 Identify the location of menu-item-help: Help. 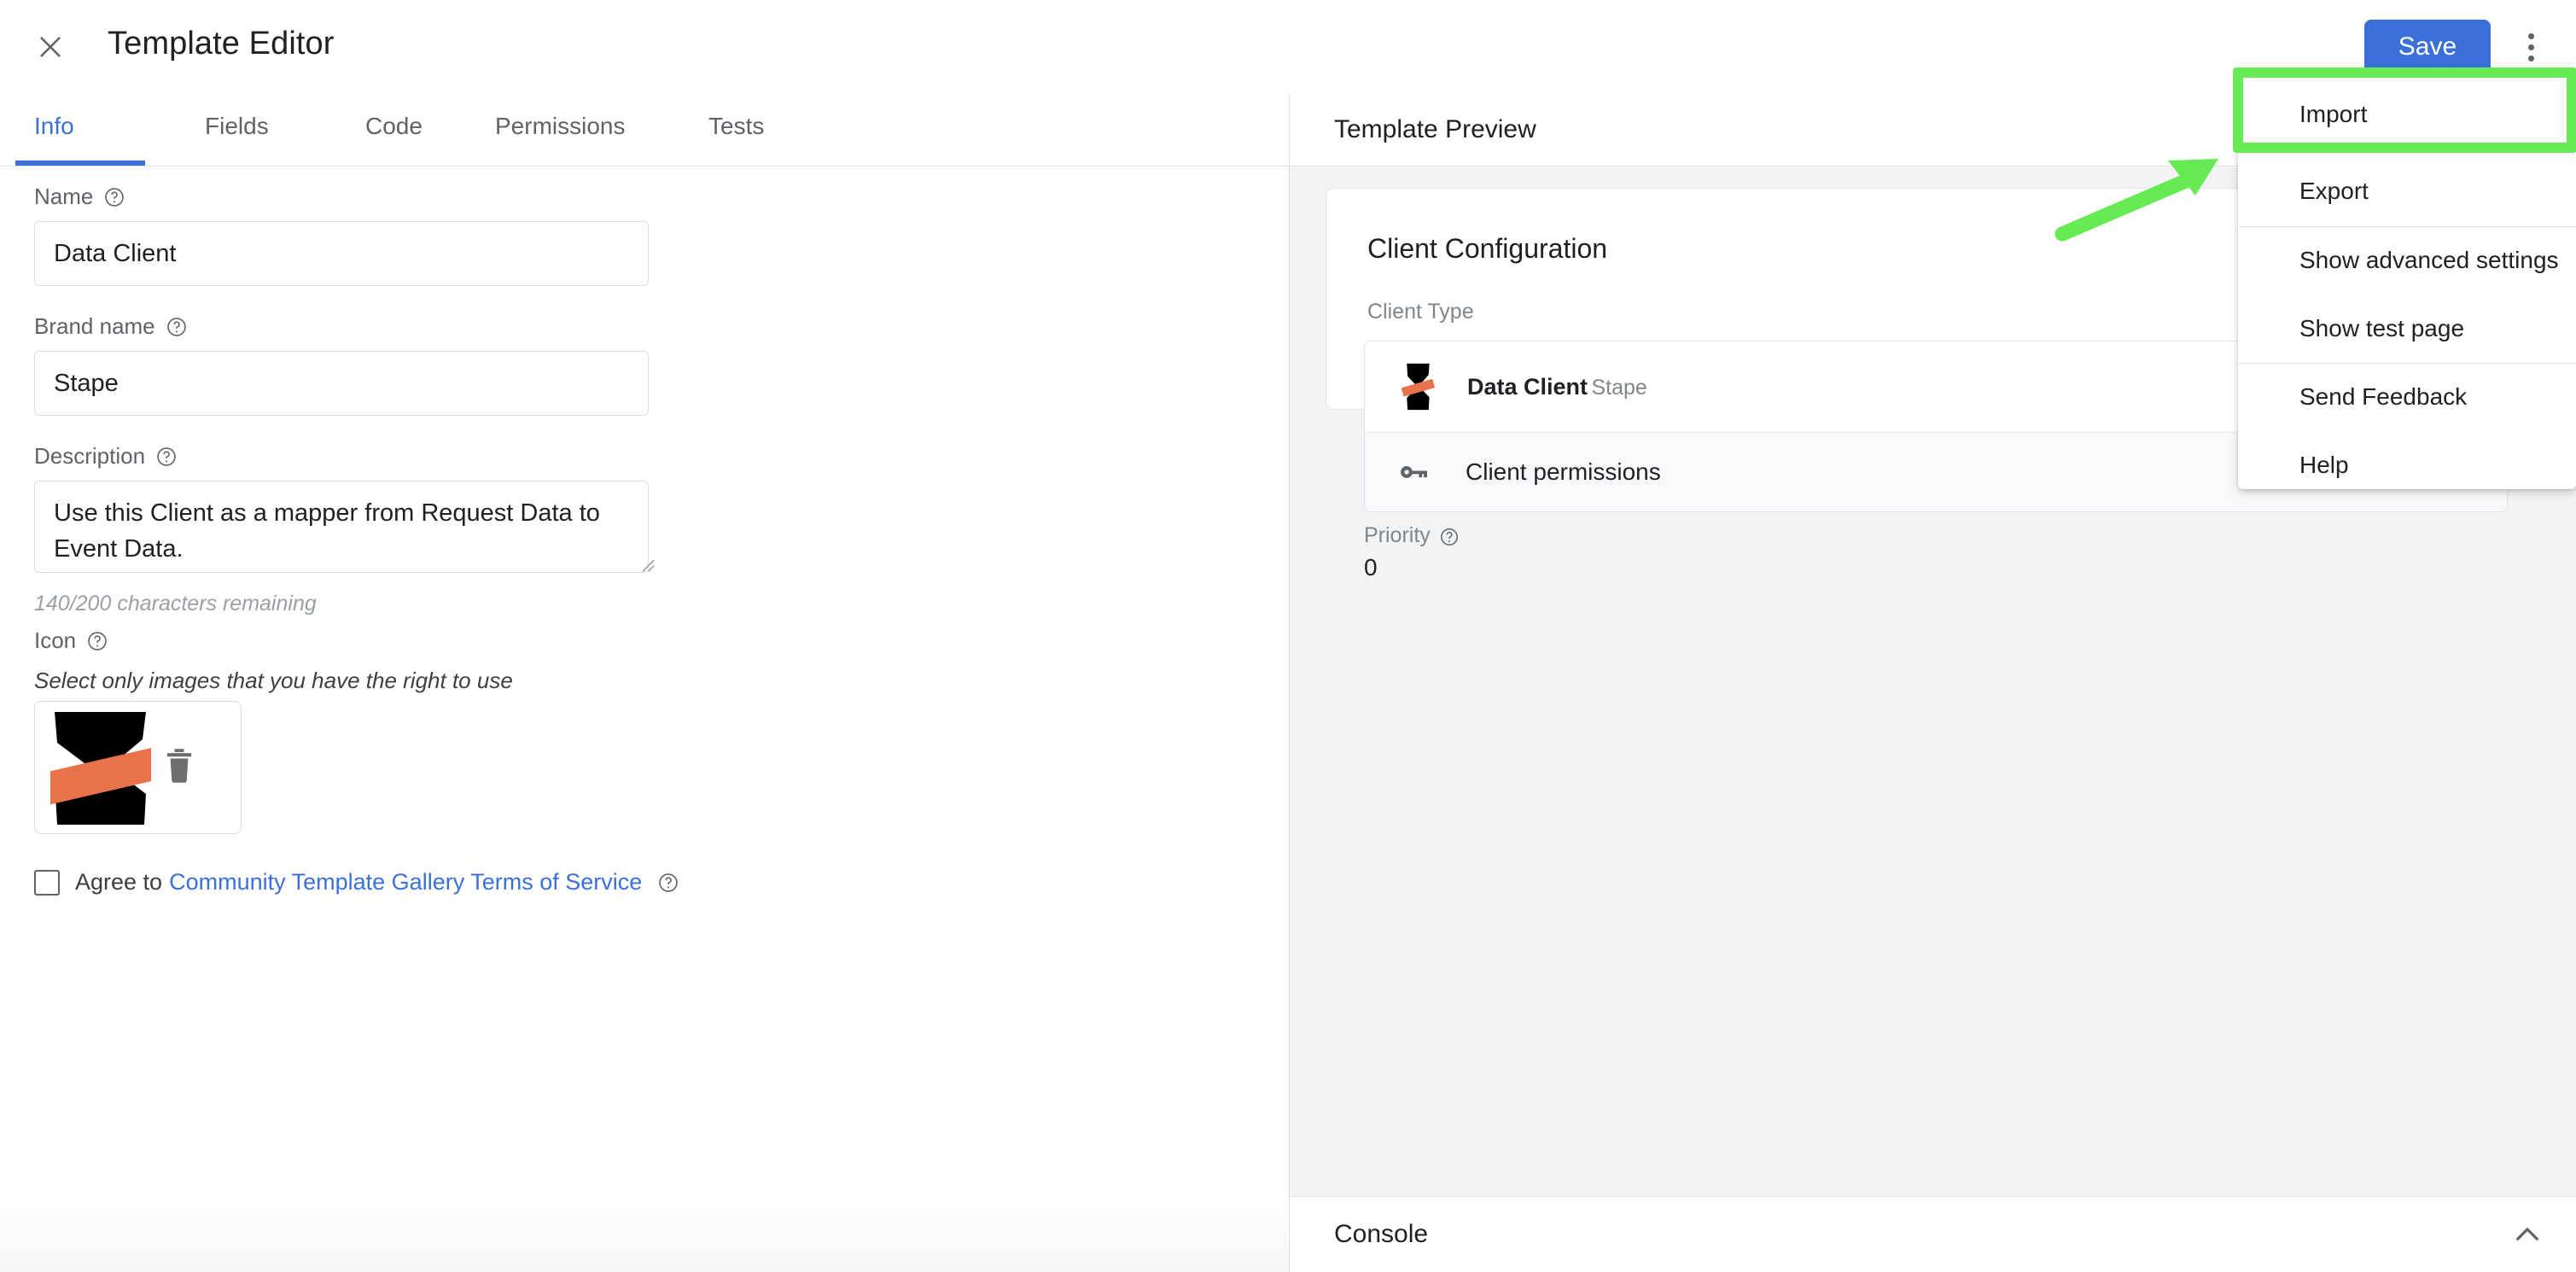
(2407, 465).